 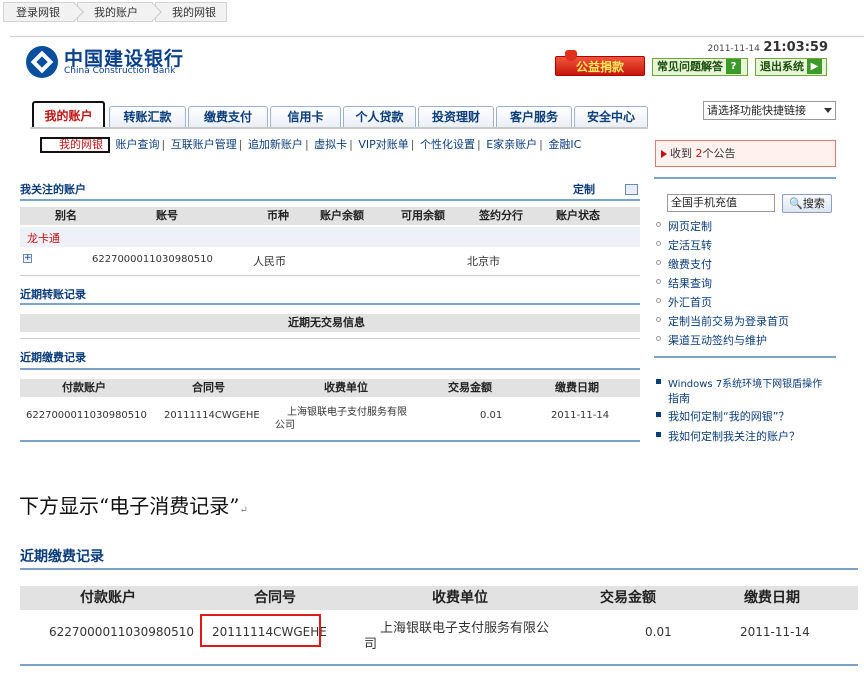 What do you see at coordinates (628, 598) in the screenshot?
I see `zoom-col-amount: 交易金额` at bounding box center [628, 598].